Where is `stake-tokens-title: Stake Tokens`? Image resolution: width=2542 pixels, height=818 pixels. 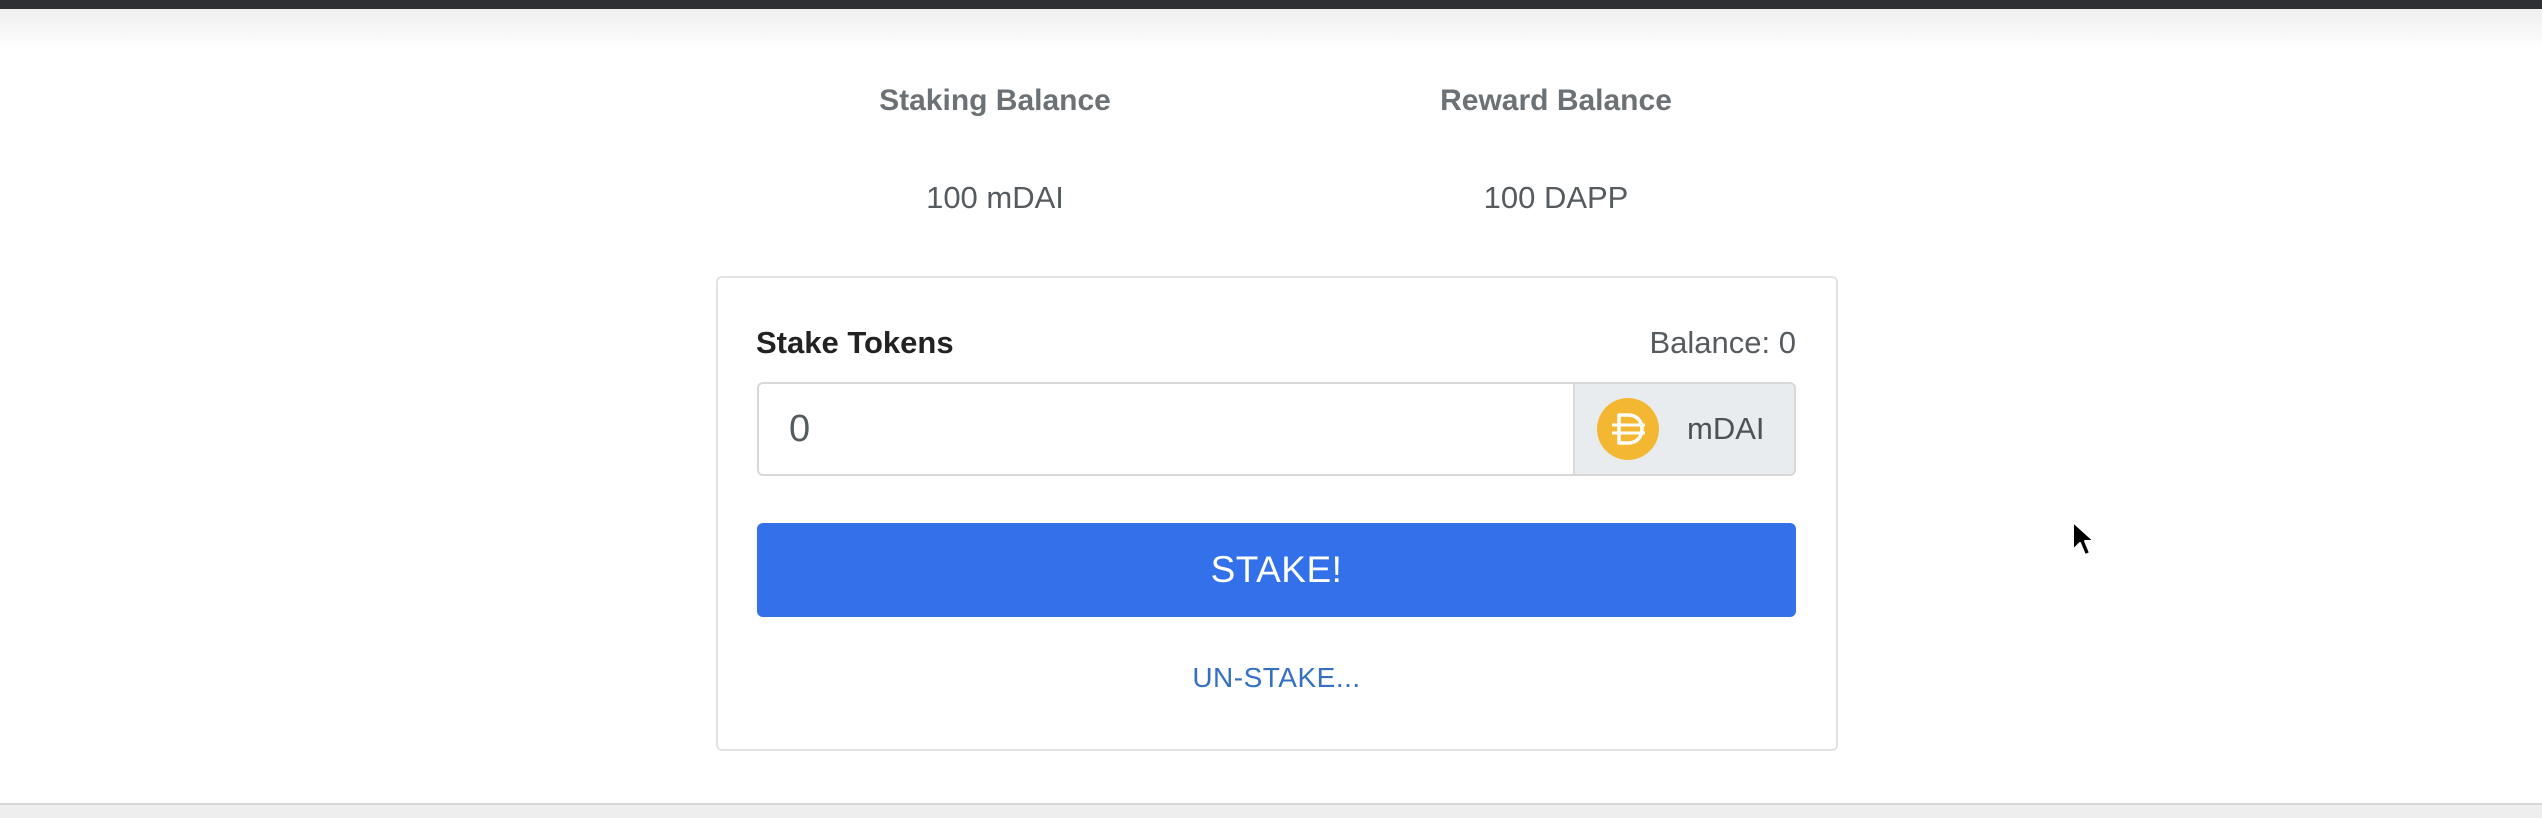 stake-tokens-title: Stake Tokens is located at coordinates (855, 342).